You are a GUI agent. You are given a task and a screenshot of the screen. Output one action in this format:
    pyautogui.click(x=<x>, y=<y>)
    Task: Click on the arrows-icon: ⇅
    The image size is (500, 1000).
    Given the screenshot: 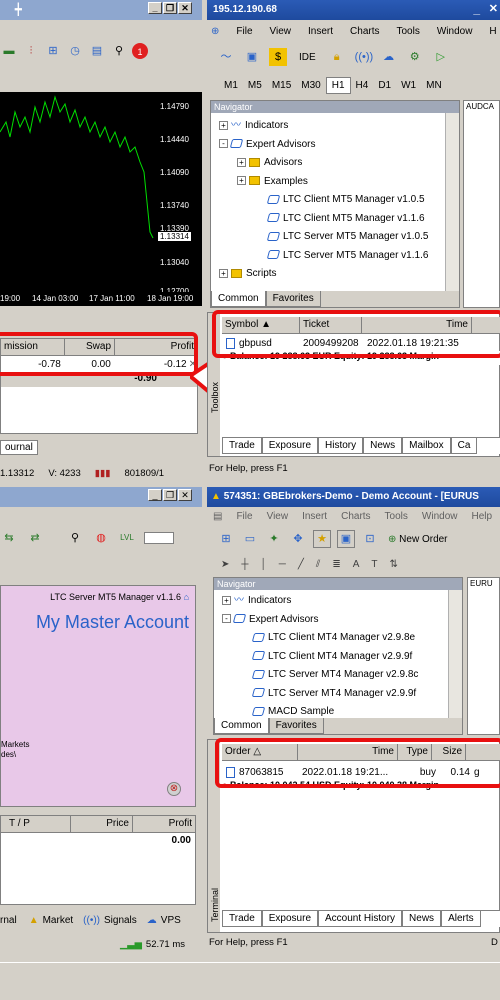 What is the action you would take?
    pyautogui.click(x=394, y=564)
    